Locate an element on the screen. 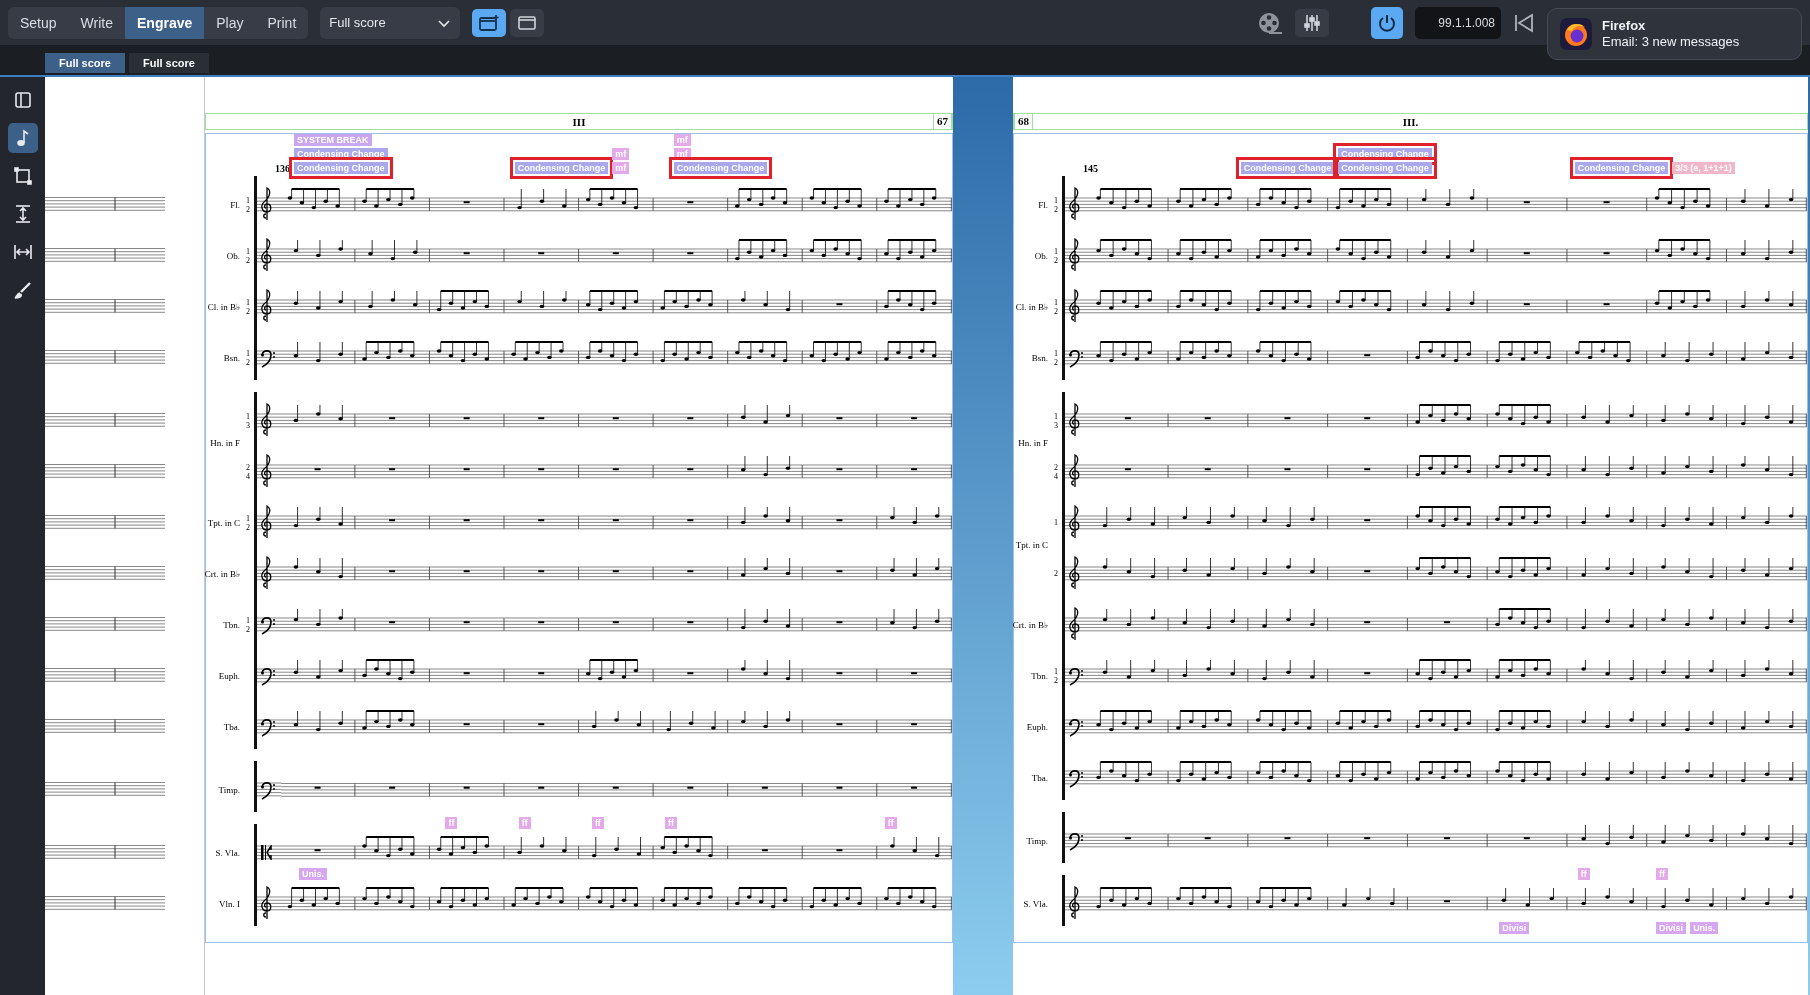 The height and width of the screenshot is (995, 1810). page-view-icon is located at coordinates (527, 22).